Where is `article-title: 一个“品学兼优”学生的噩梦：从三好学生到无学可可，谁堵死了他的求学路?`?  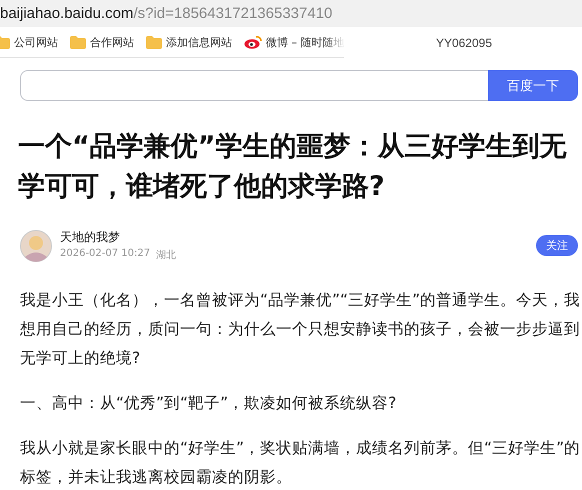 article-title: 一个“品学兼优”学生的噩梦：从三好学生到无学可可，谁堵死了他的求学路? is located at coordinates (293, 167).